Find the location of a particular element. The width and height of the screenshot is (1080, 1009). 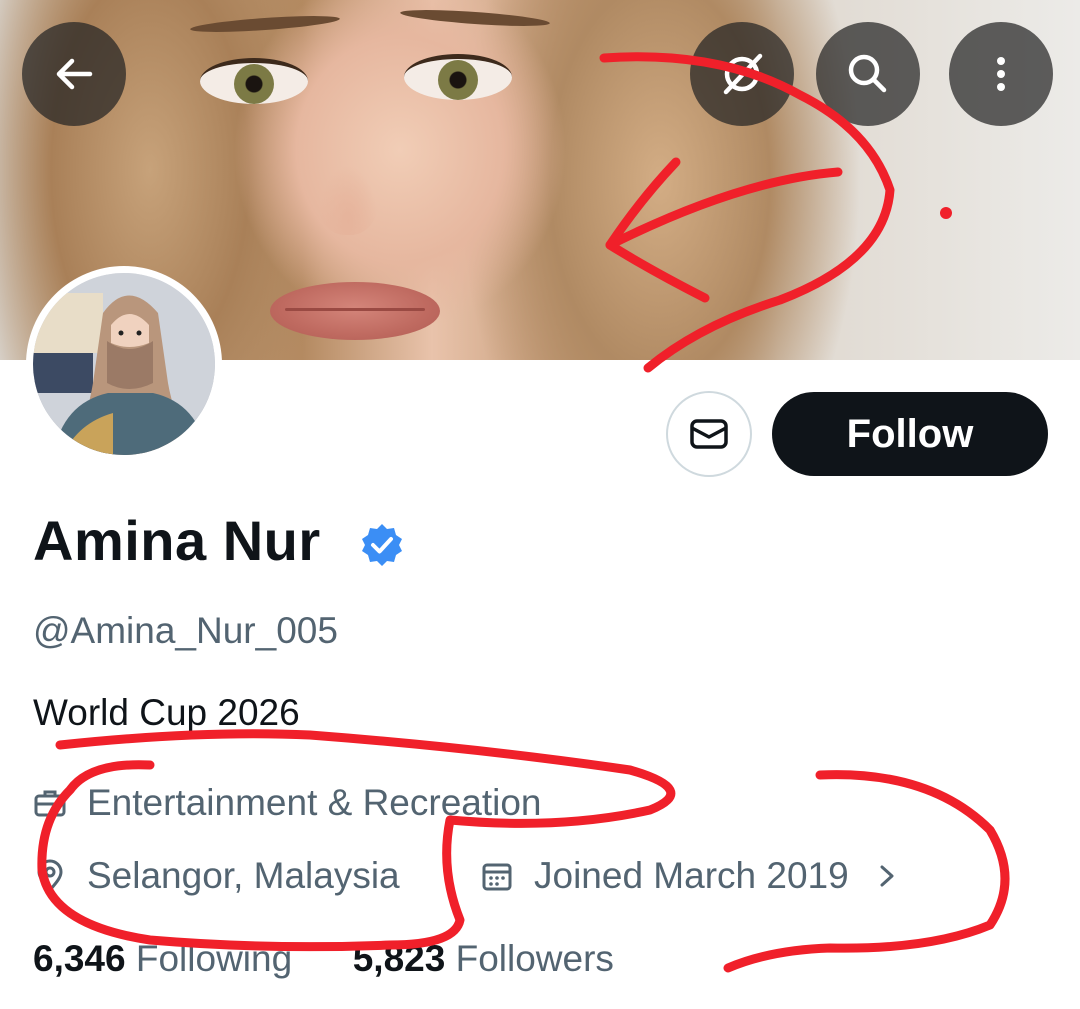

profile-location: Selangor, Malaysia is located at coordinates (216, 876).